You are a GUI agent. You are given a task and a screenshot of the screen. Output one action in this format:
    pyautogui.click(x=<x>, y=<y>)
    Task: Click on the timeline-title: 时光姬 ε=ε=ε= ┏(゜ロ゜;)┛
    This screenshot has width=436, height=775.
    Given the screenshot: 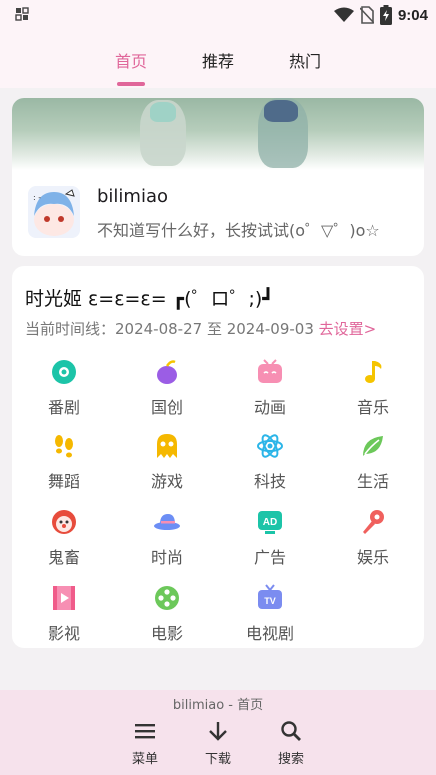 What is the action you would take?
    pyautogui.click(x=149, y=299)
    